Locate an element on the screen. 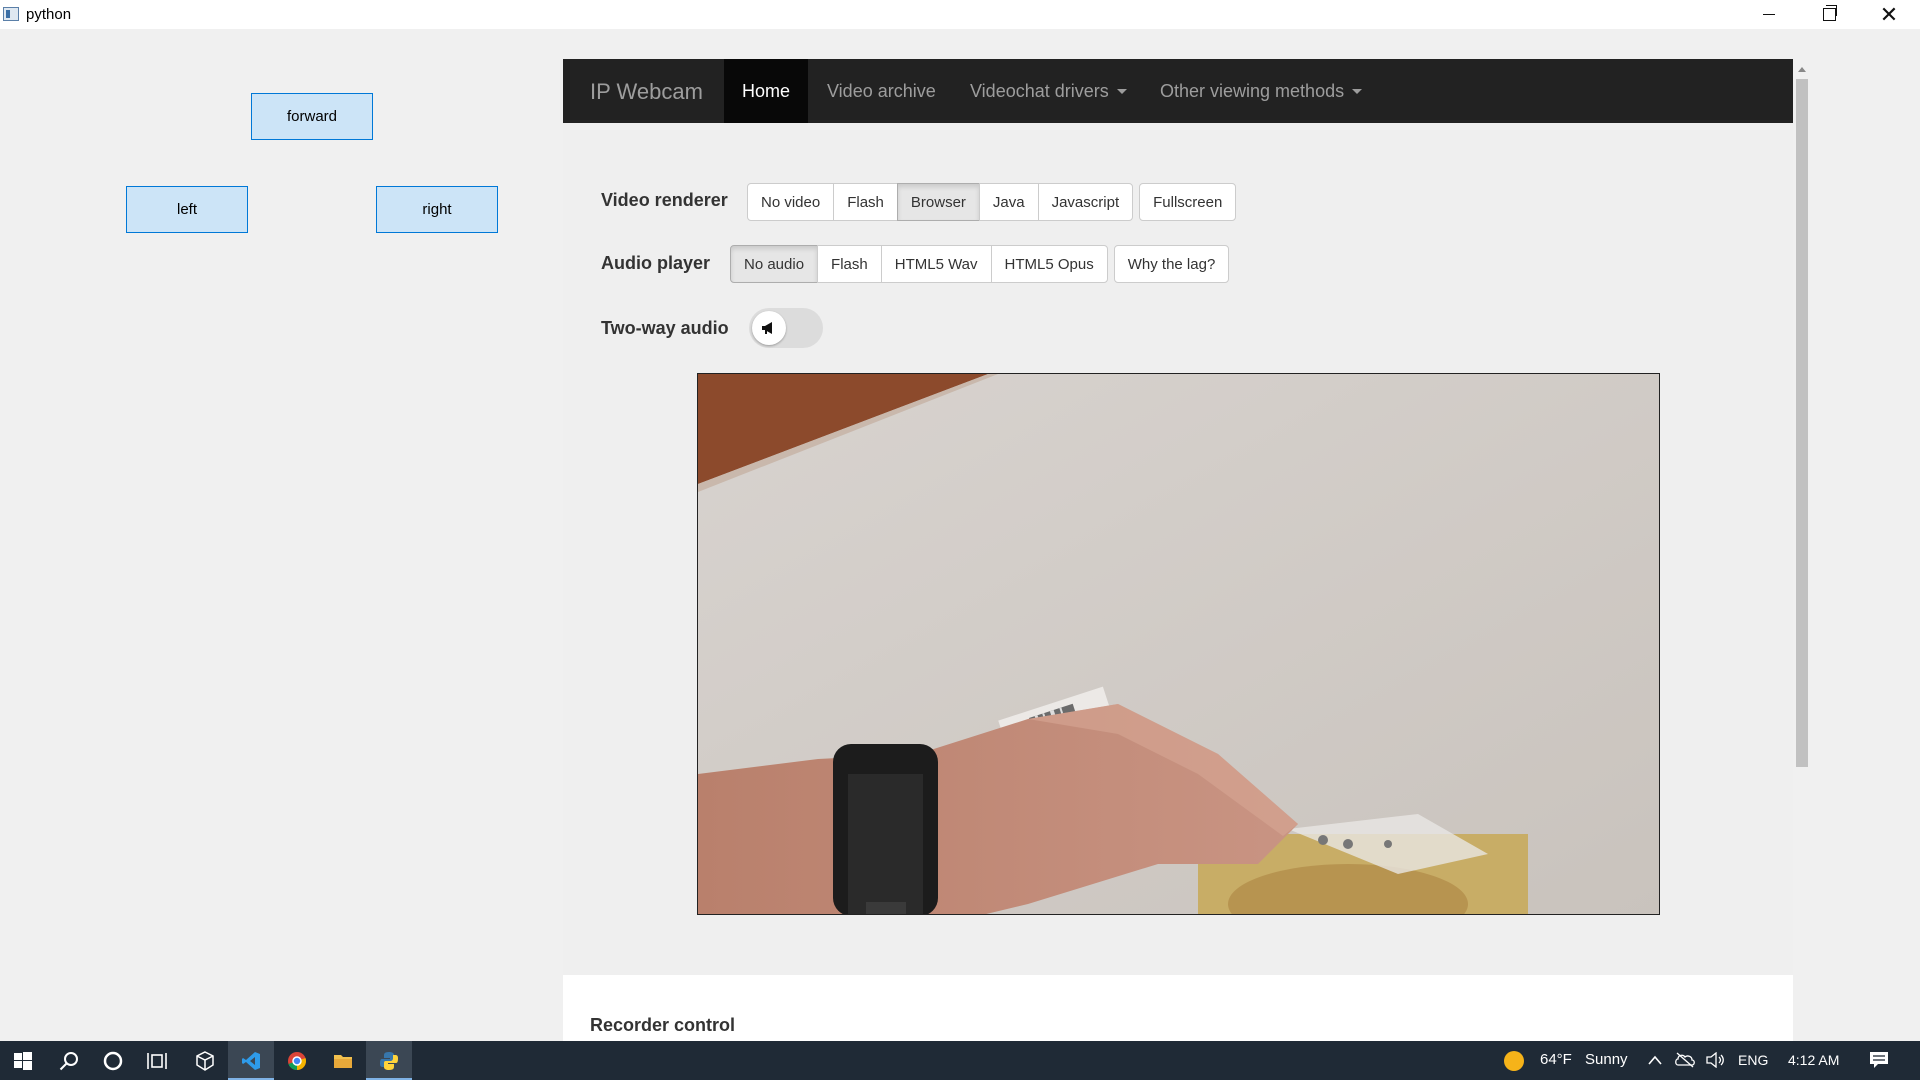  nav-videochat-drivers-label: Videochat drivers is located at coordinates (1039, 90).